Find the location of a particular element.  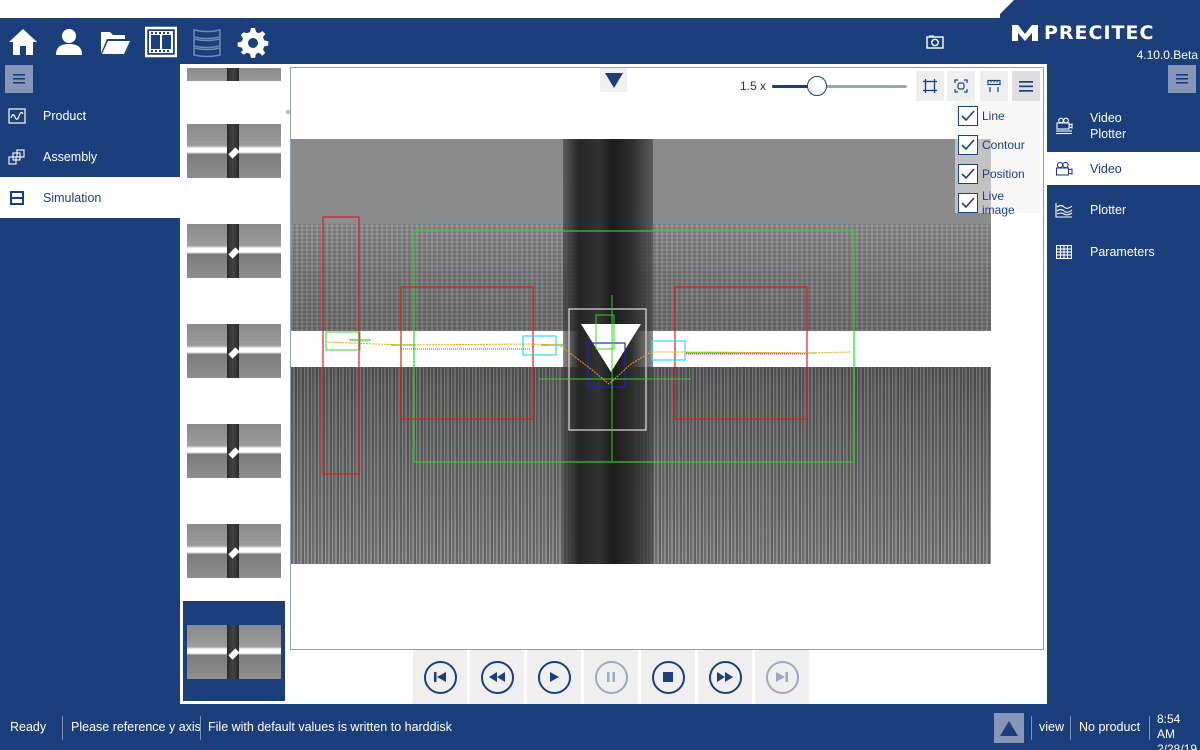

zoom-slider-handle is located at coordinates (816, 86).